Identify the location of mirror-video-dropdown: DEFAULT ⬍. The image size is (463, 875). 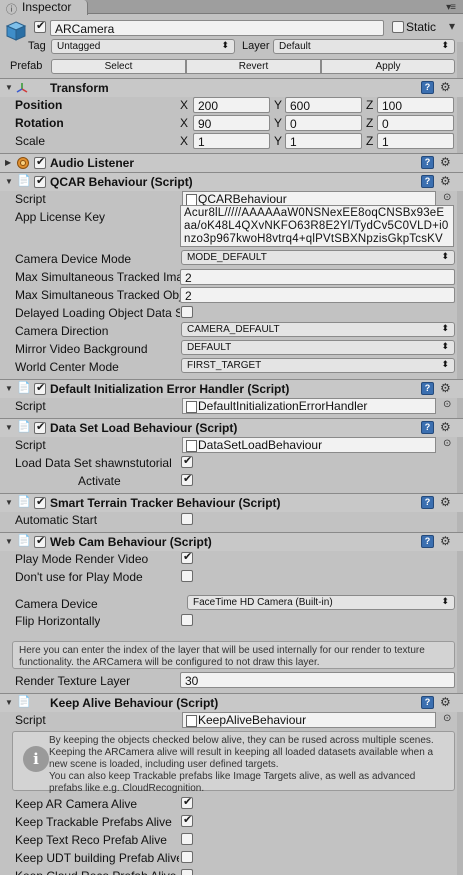
(318, 347).